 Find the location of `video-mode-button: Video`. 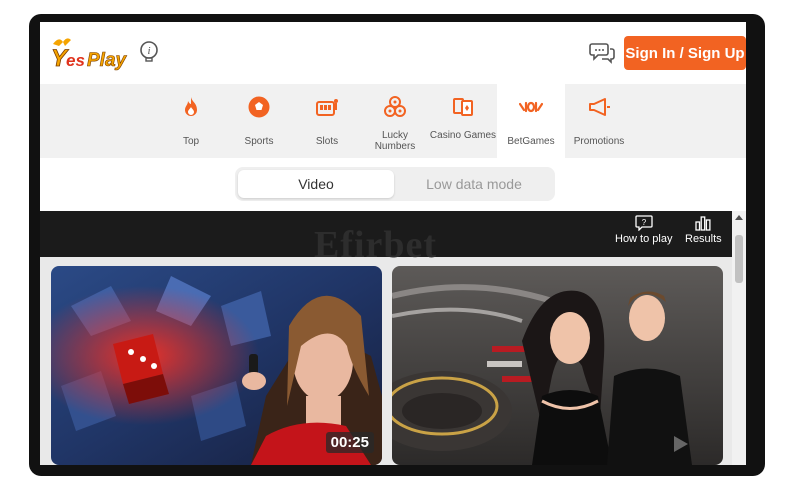

video-mode-button: Video is located at coordinates (316, 184).